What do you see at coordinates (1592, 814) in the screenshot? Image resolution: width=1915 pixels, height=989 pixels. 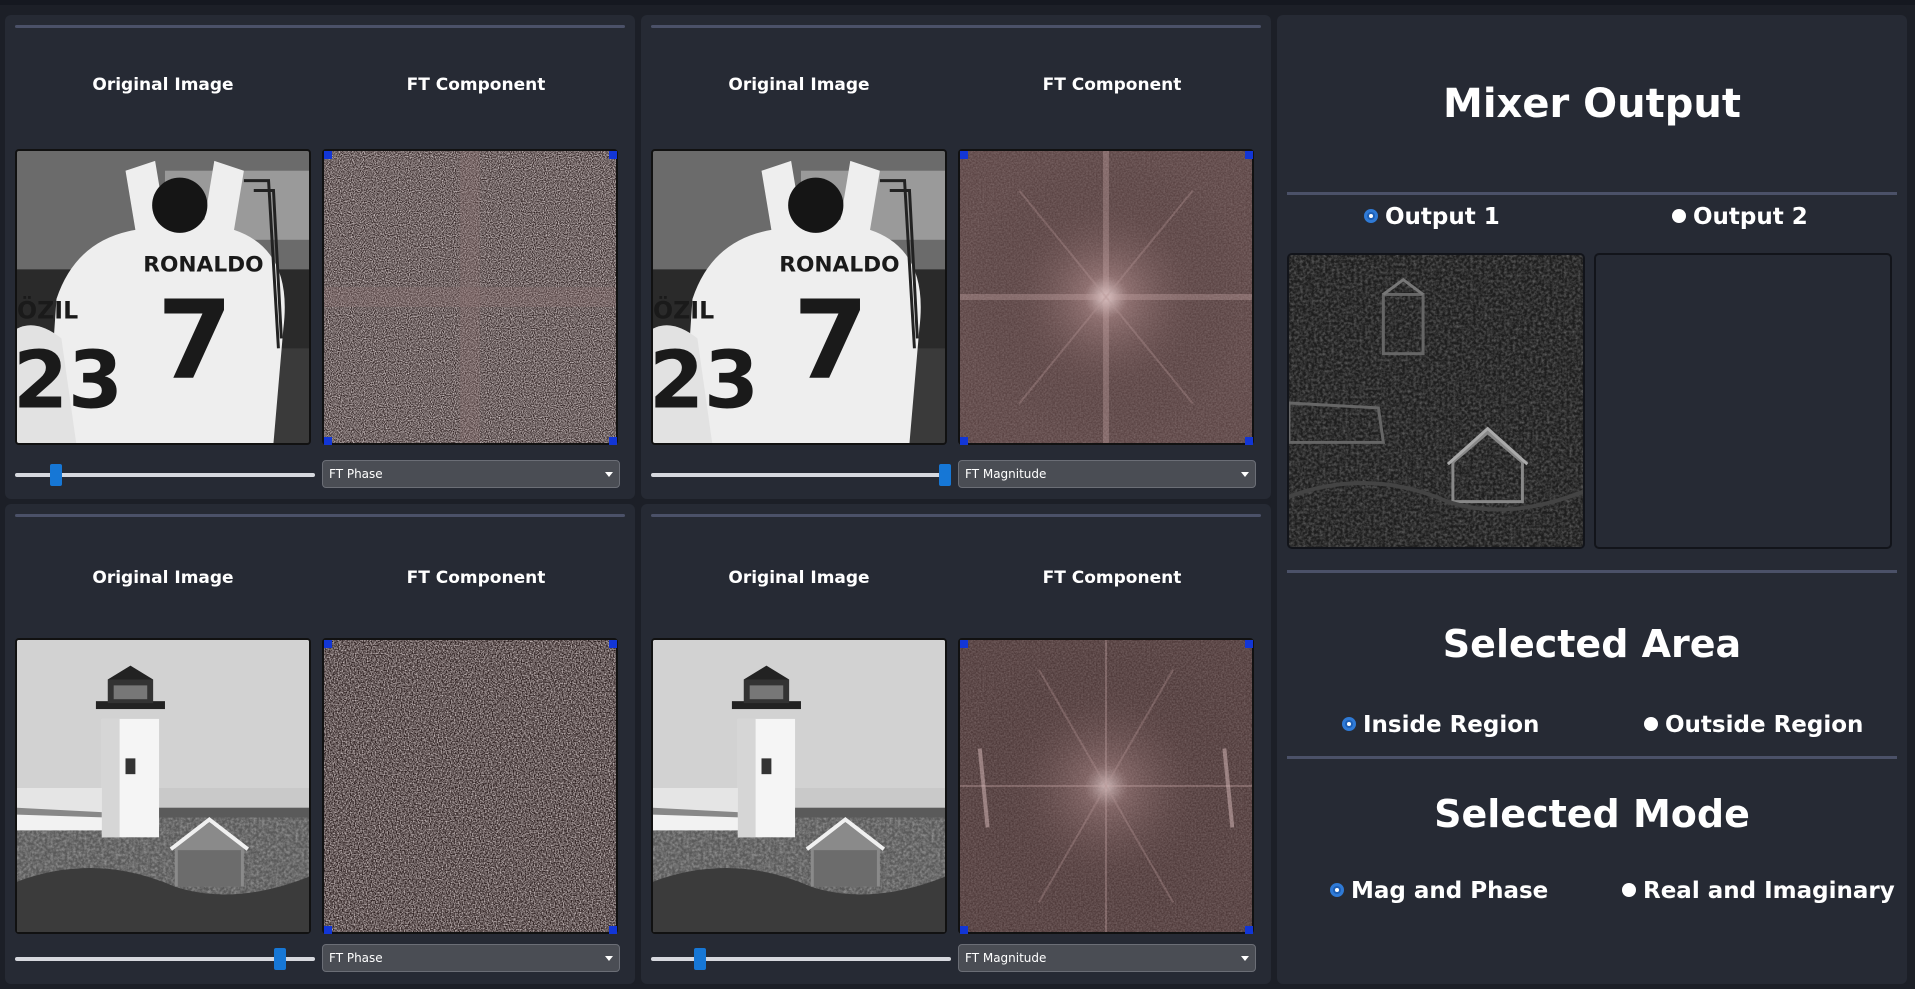 I see `selected-mode-title: Selected Mode` at bounding box center [1592, 814].